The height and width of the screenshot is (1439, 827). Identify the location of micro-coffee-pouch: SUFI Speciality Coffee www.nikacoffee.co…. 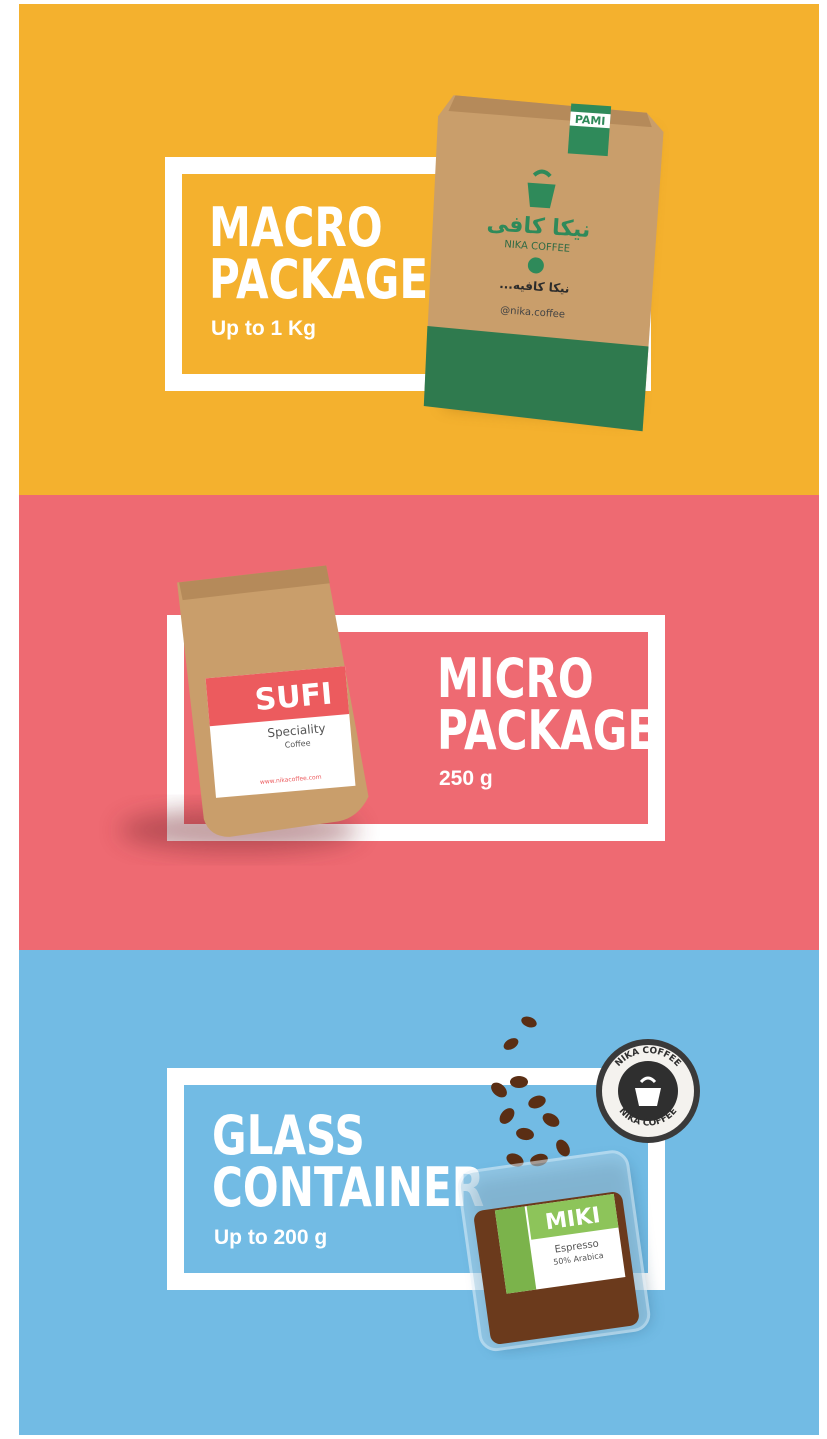
(244, 708).